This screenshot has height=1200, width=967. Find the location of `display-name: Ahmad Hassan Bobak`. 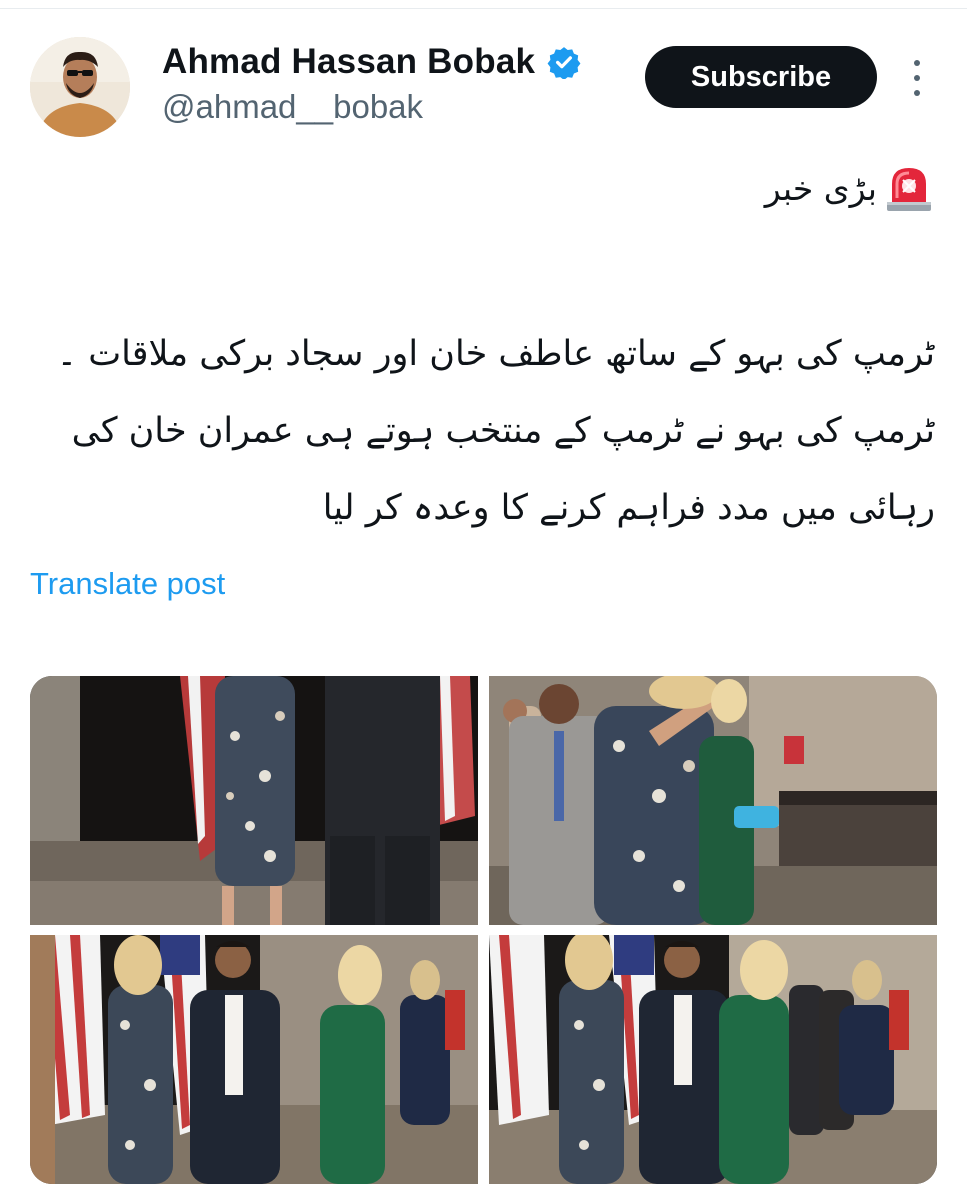

display-name: Ahmad Hassan Bobak is located at coordinates (348, 62).